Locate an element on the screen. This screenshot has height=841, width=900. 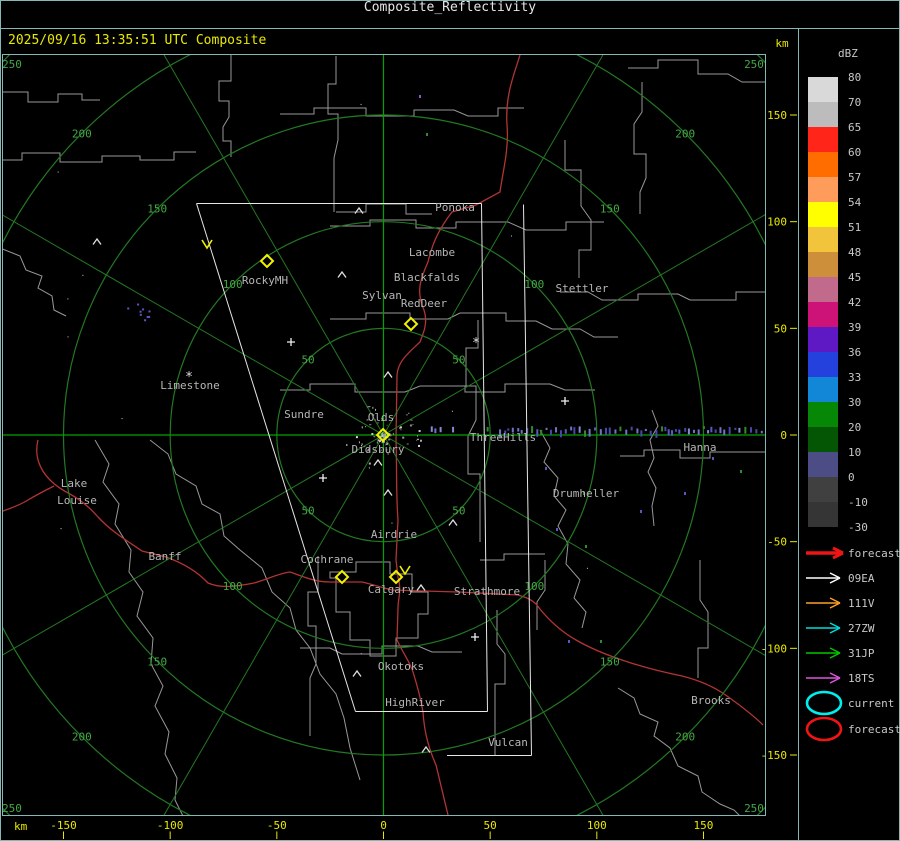
city-label: RockyMH is located at coordinates (265, 280).